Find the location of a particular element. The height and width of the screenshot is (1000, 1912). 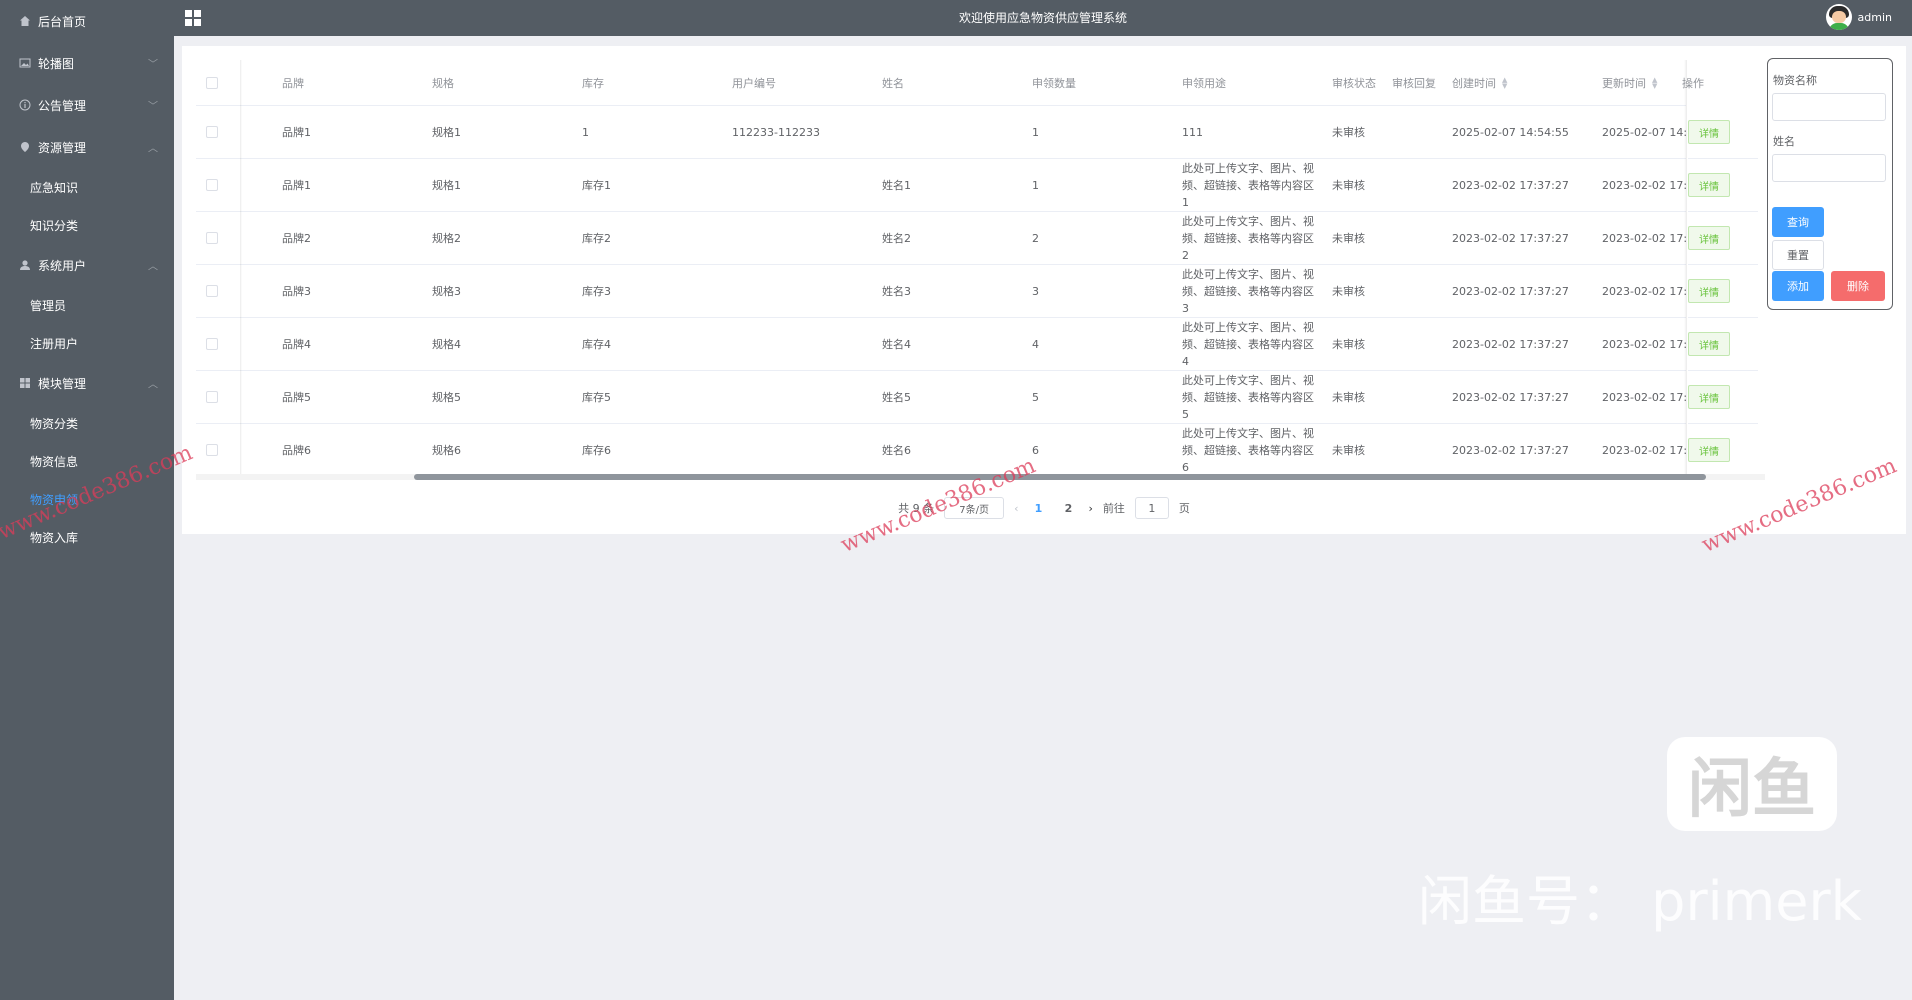

cell-stock: 库存5 is located at coordinates (596, 397).